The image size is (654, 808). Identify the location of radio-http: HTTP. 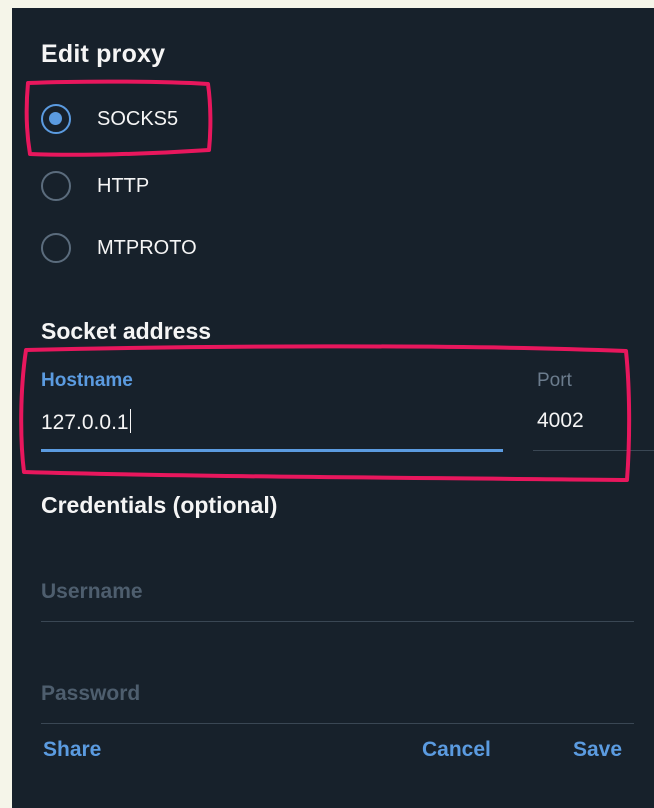
(171, 191).